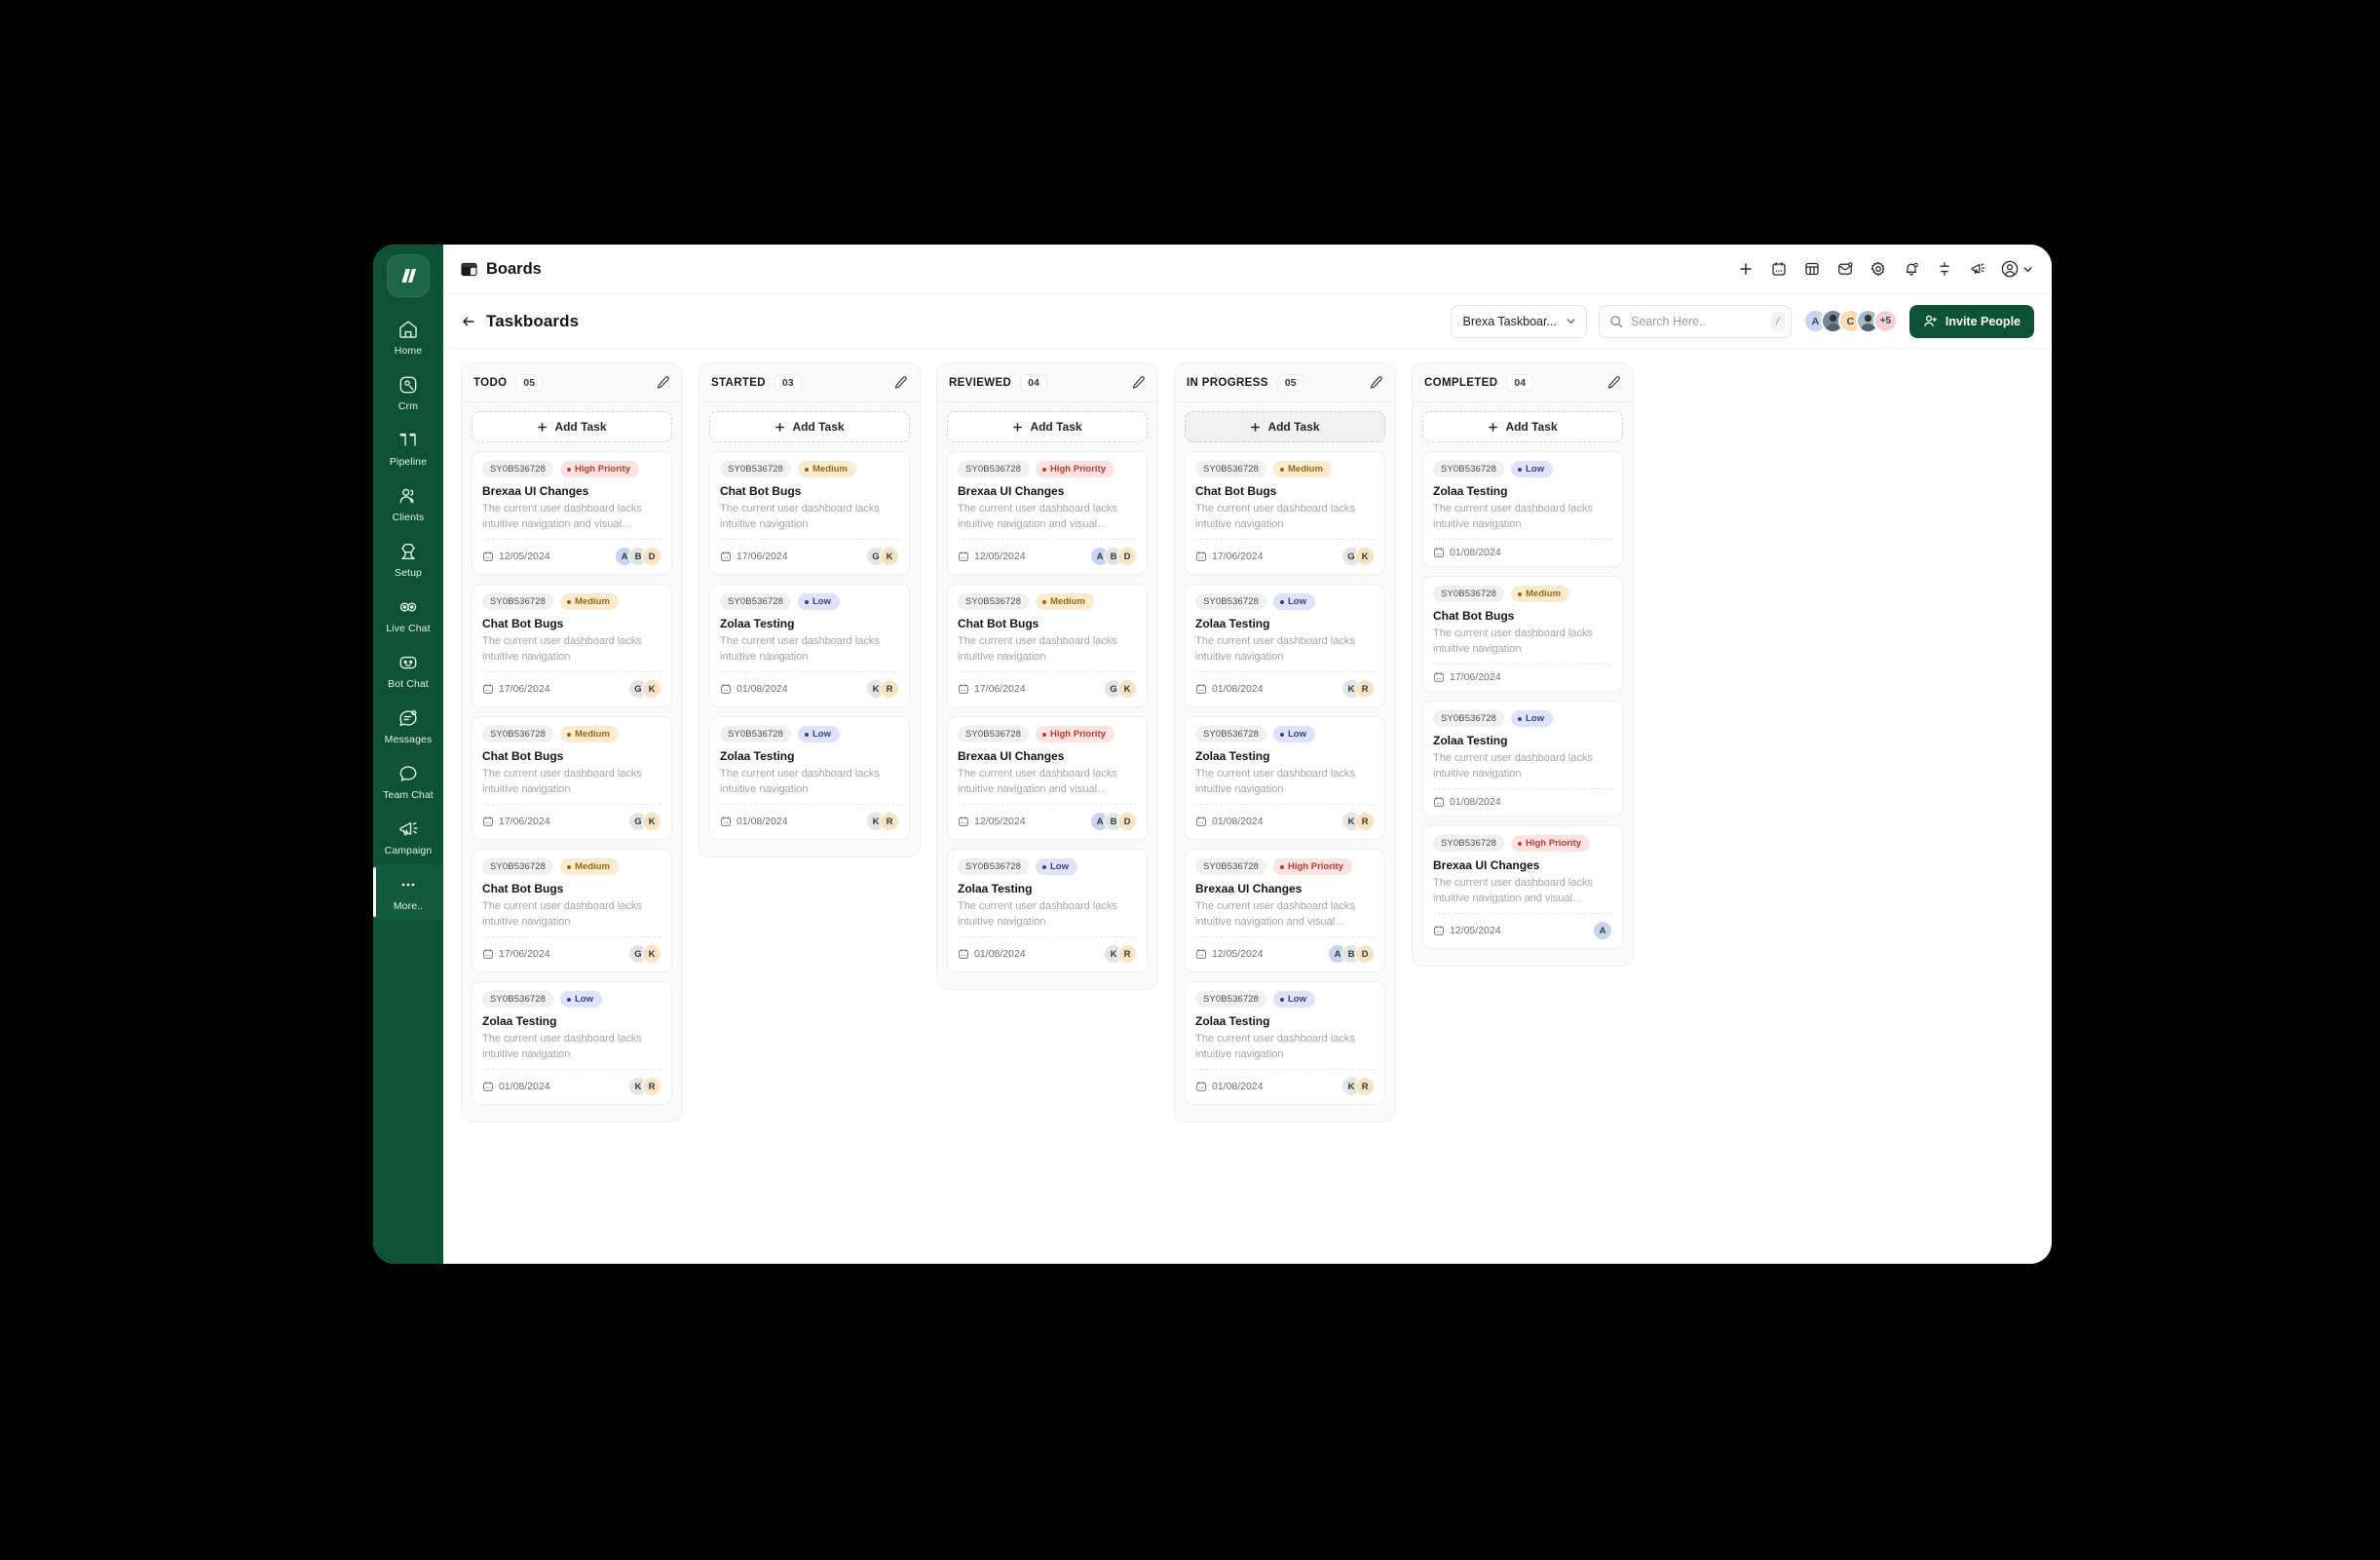 The height and width of the screenshot is (1560, 2380). What do you see at coordinates (1885, 321) in the screenshot?
I see `avatar: +5` at bounding box center [1885, 321].